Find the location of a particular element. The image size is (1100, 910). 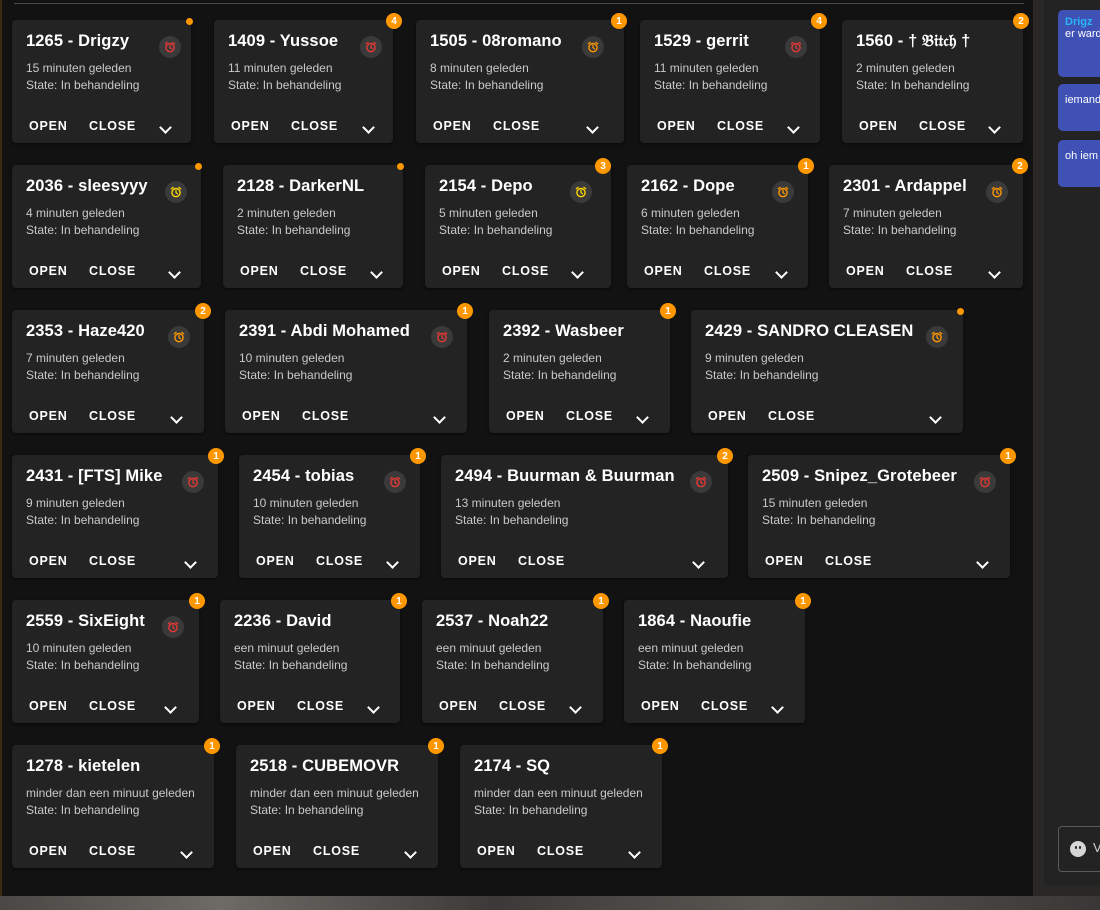

ticket-elapsed-time: 15 minuten geleden is located at coordinates (815, 503).